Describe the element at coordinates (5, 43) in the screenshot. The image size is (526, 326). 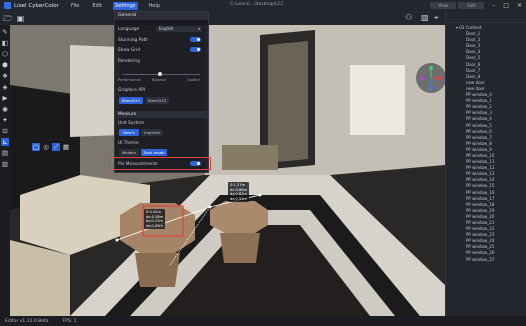
I see `cube-icon: ◧` at that location.